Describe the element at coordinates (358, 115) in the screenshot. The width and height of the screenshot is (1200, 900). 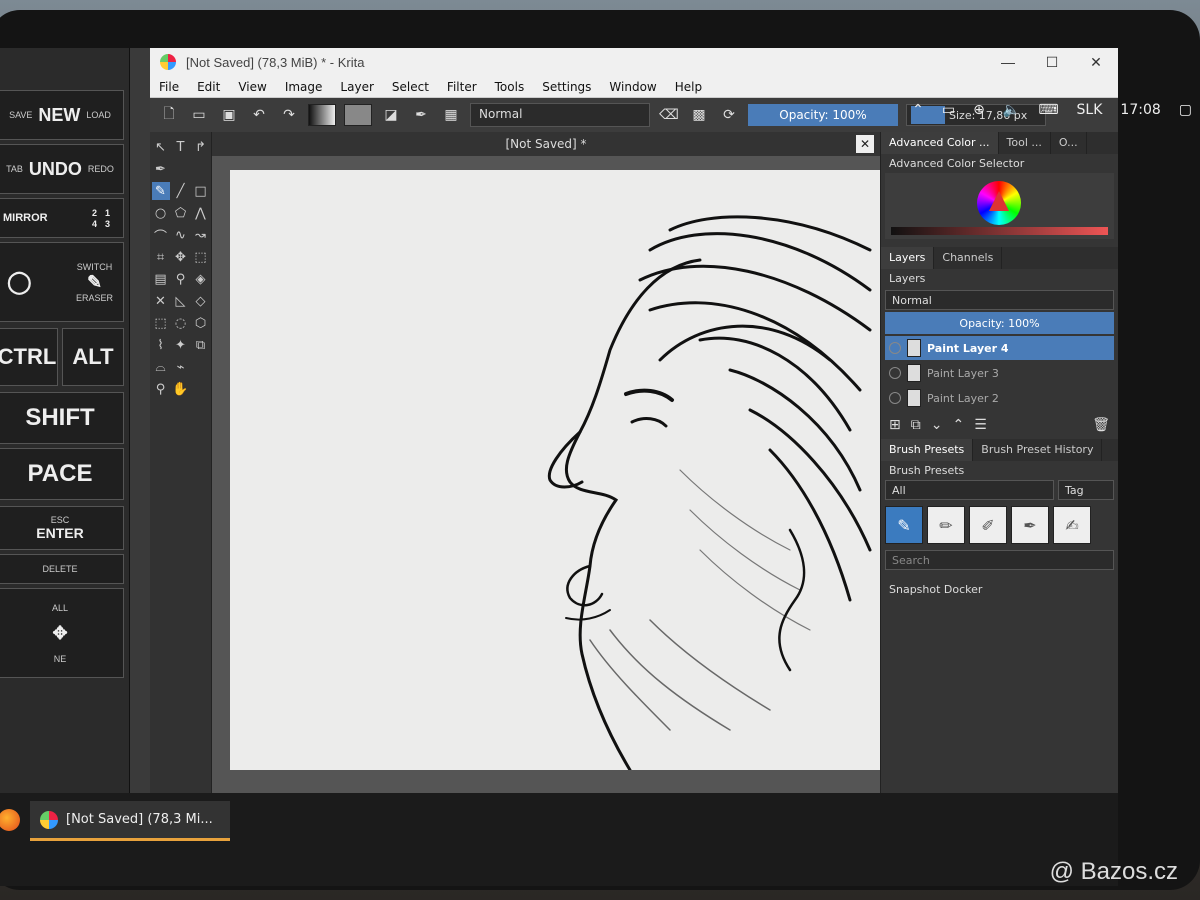
I see `pattern-selector` at that location.